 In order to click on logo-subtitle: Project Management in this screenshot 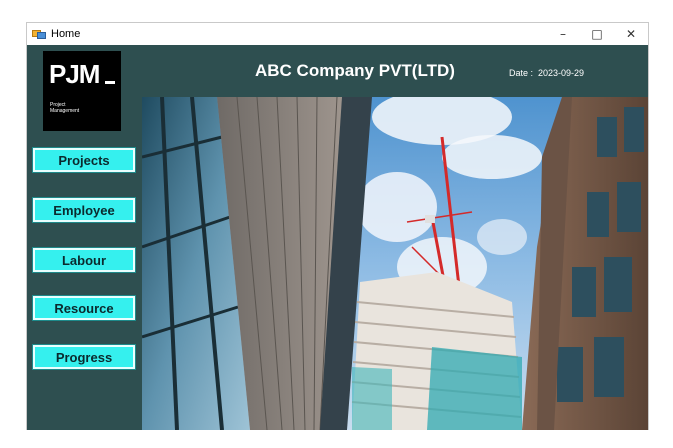, I will do `click(65, 108)`.